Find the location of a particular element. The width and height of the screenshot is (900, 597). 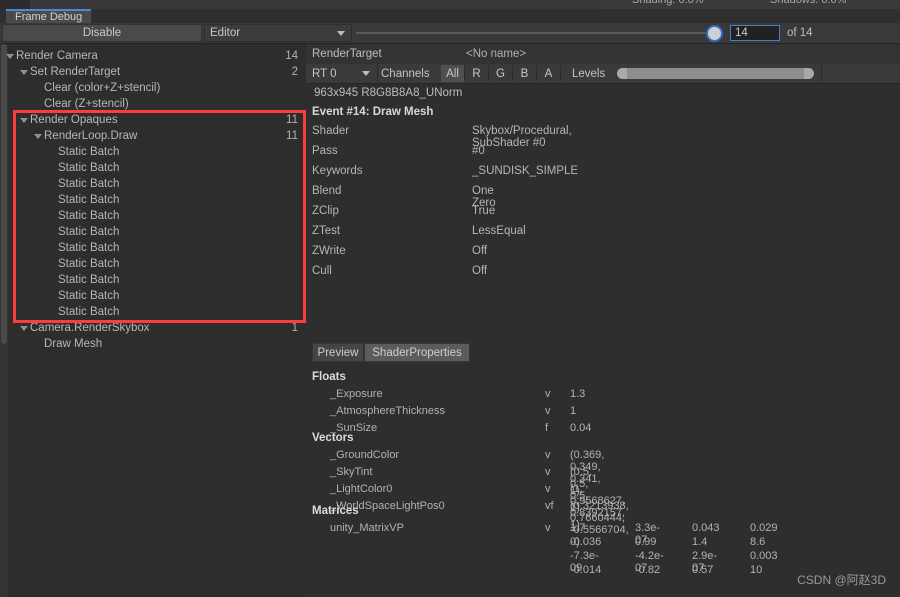

channel-button-a: A is located at coordinates (549, 73).